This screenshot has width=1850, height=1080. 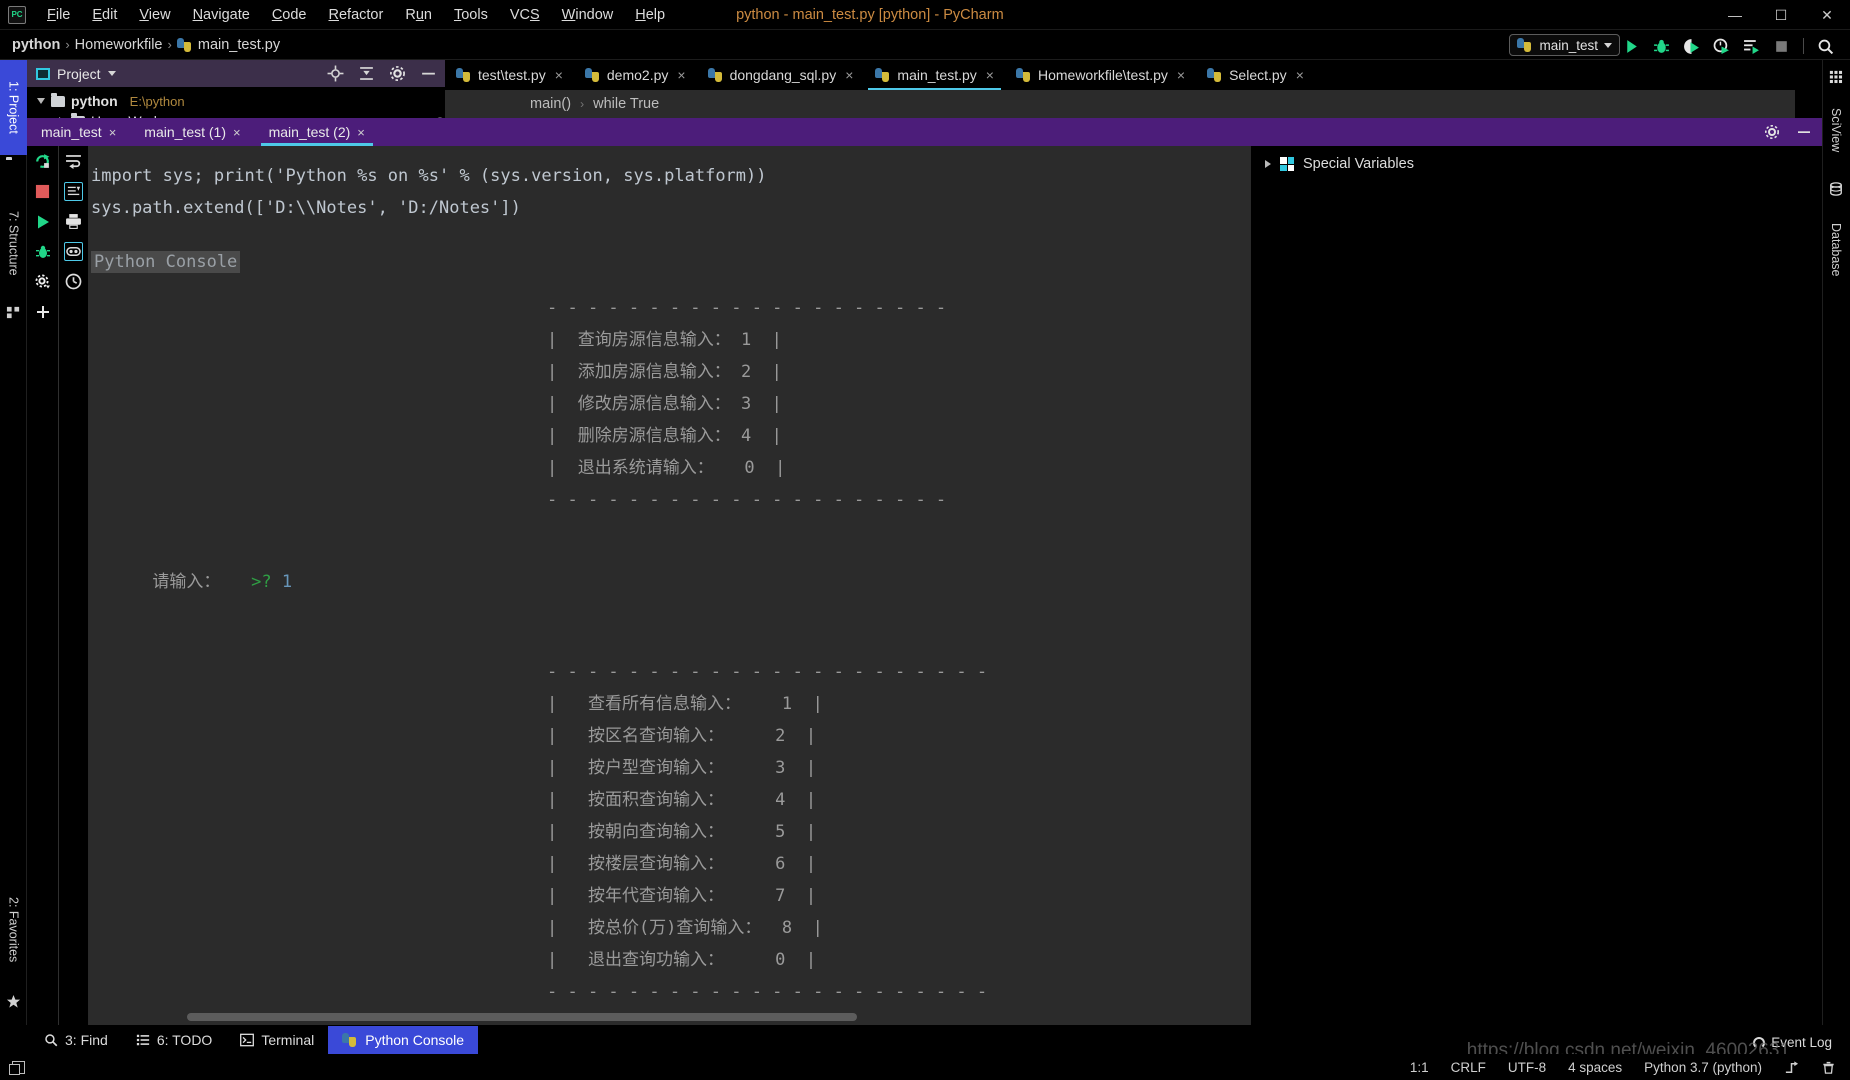 What do you see at coordinates (525, 15) in the screenshot?
I see `menu-vcs: VCS` at bounding box center [525, 15].